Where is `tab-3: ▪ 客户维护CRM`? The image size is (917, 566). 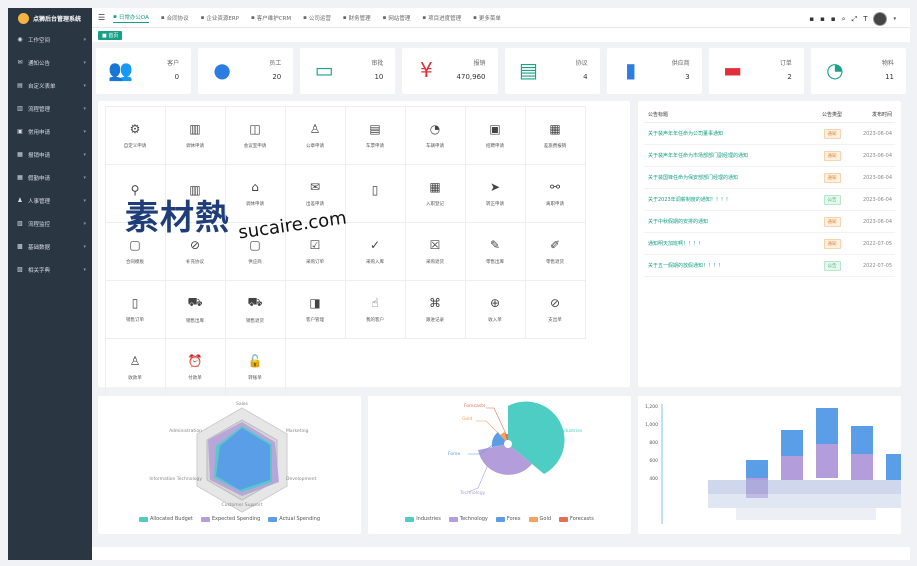
tab-3: ▪ 客户维护CRM is located at coordinates (271, 18).